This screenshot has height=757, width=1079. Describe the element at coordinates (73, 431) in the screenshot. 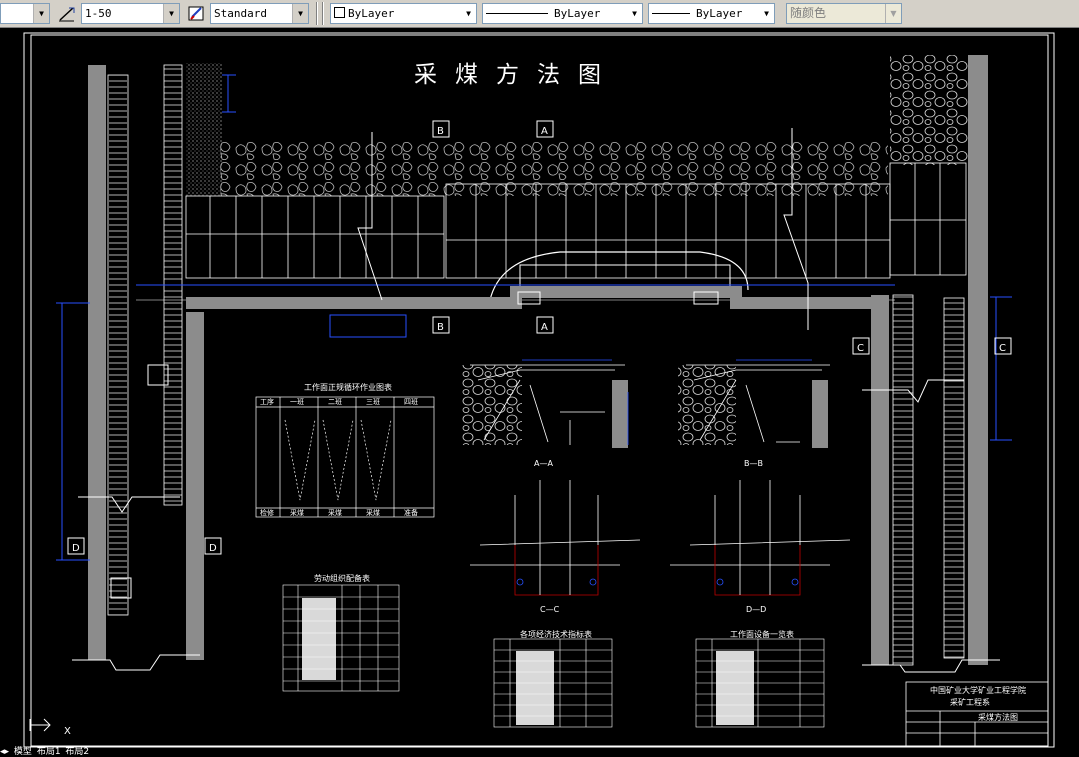

I see `left-dimension-line` at that location.